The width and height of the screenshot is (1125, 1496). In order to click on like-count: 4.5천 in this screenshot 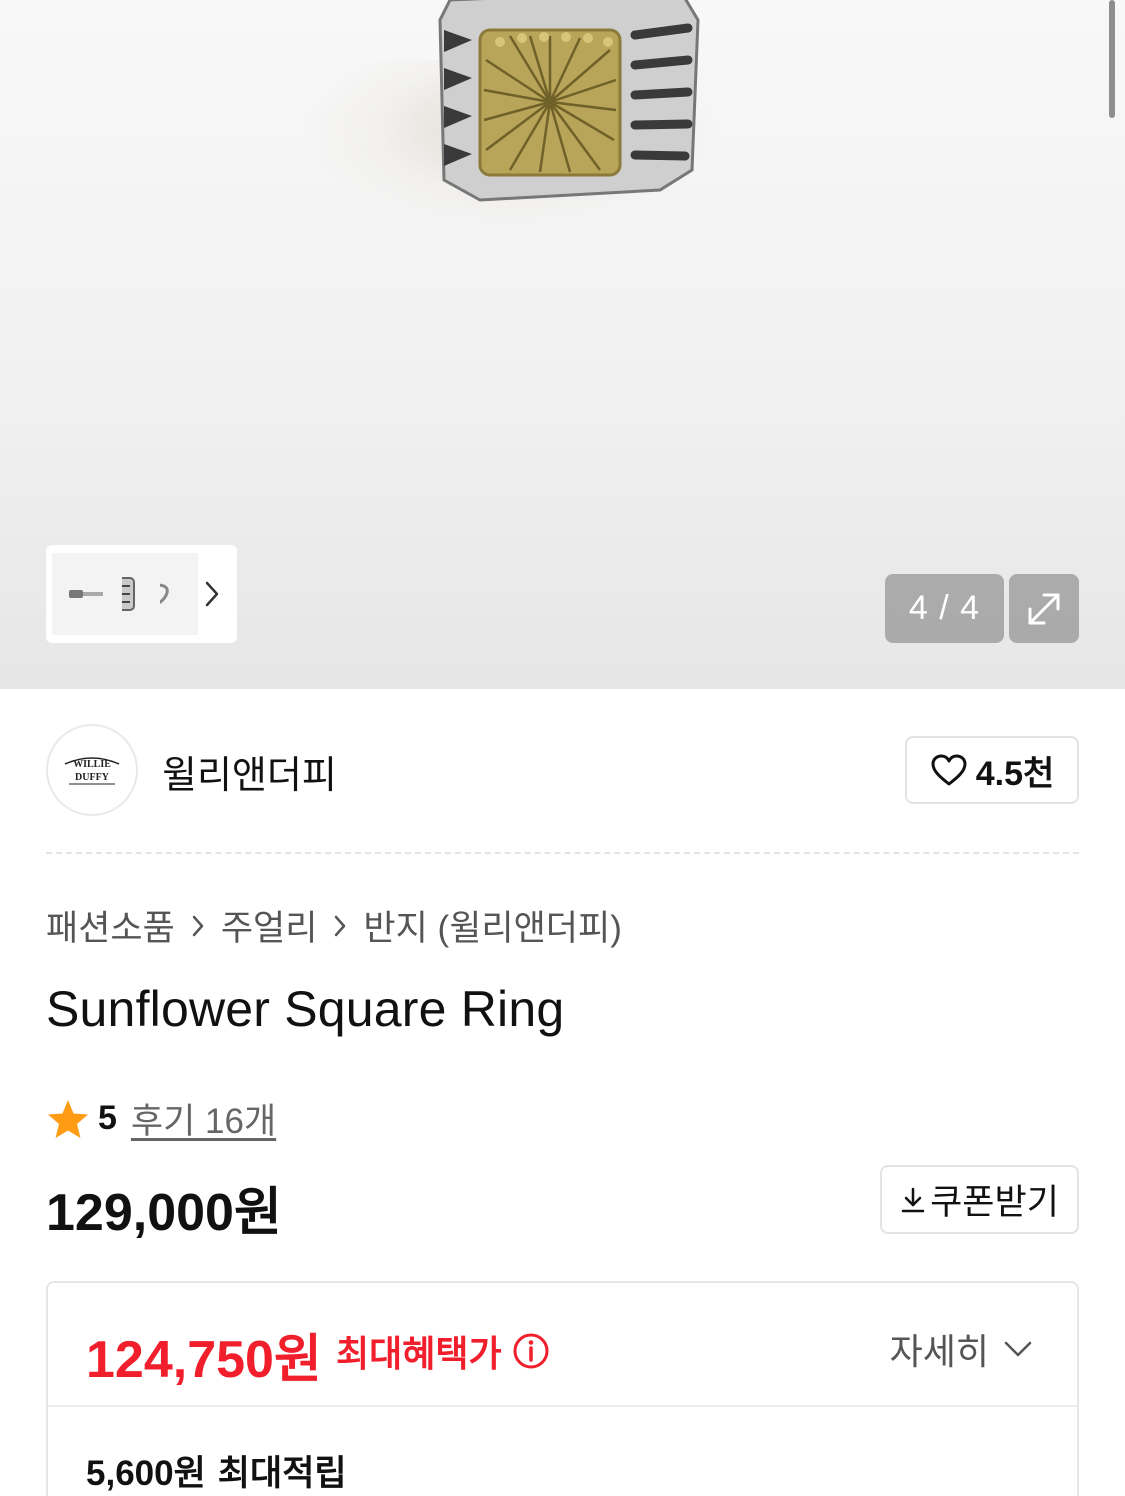, I will do `click(1015, 773)`.